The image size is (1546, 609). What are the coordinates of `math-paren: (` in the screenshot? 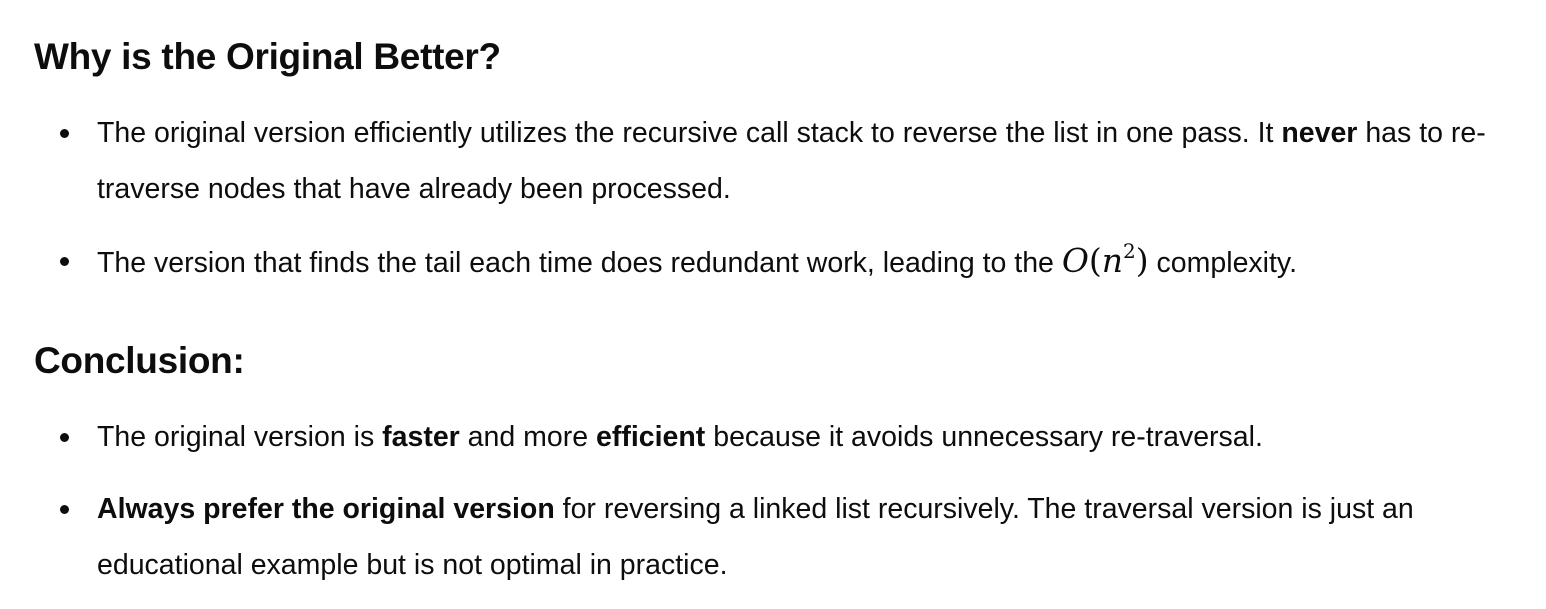 It's located at (1095, 260).